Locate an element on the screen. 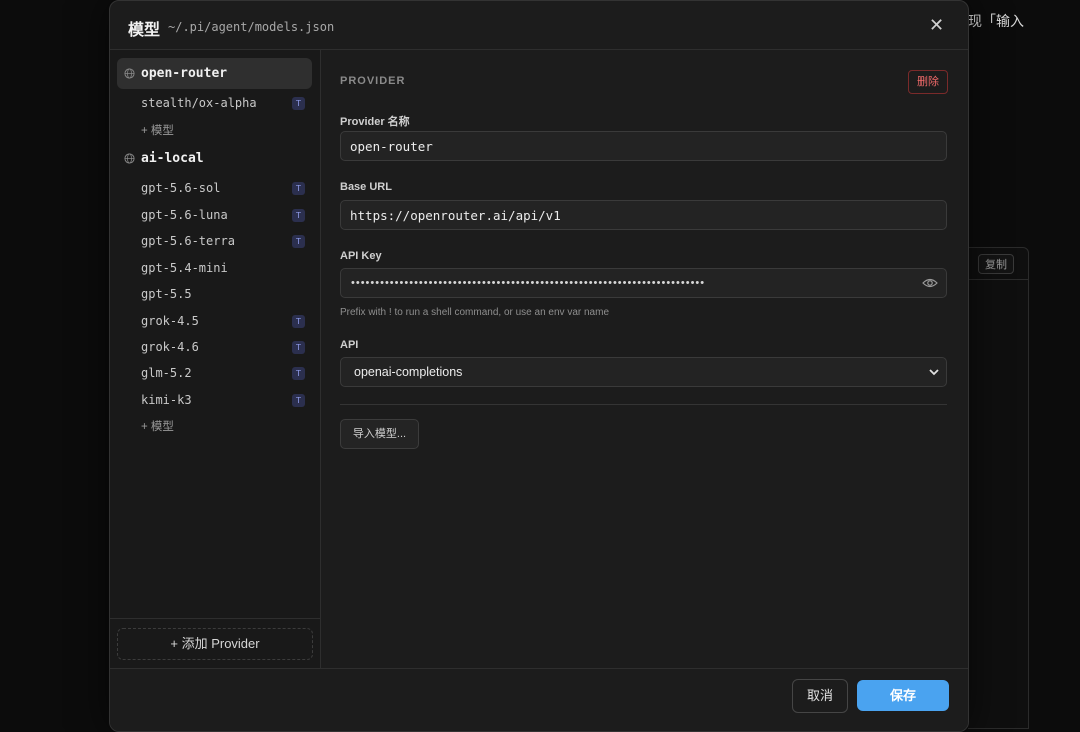  model-item: grok-4.5 T is located at coordinates (223, 321).